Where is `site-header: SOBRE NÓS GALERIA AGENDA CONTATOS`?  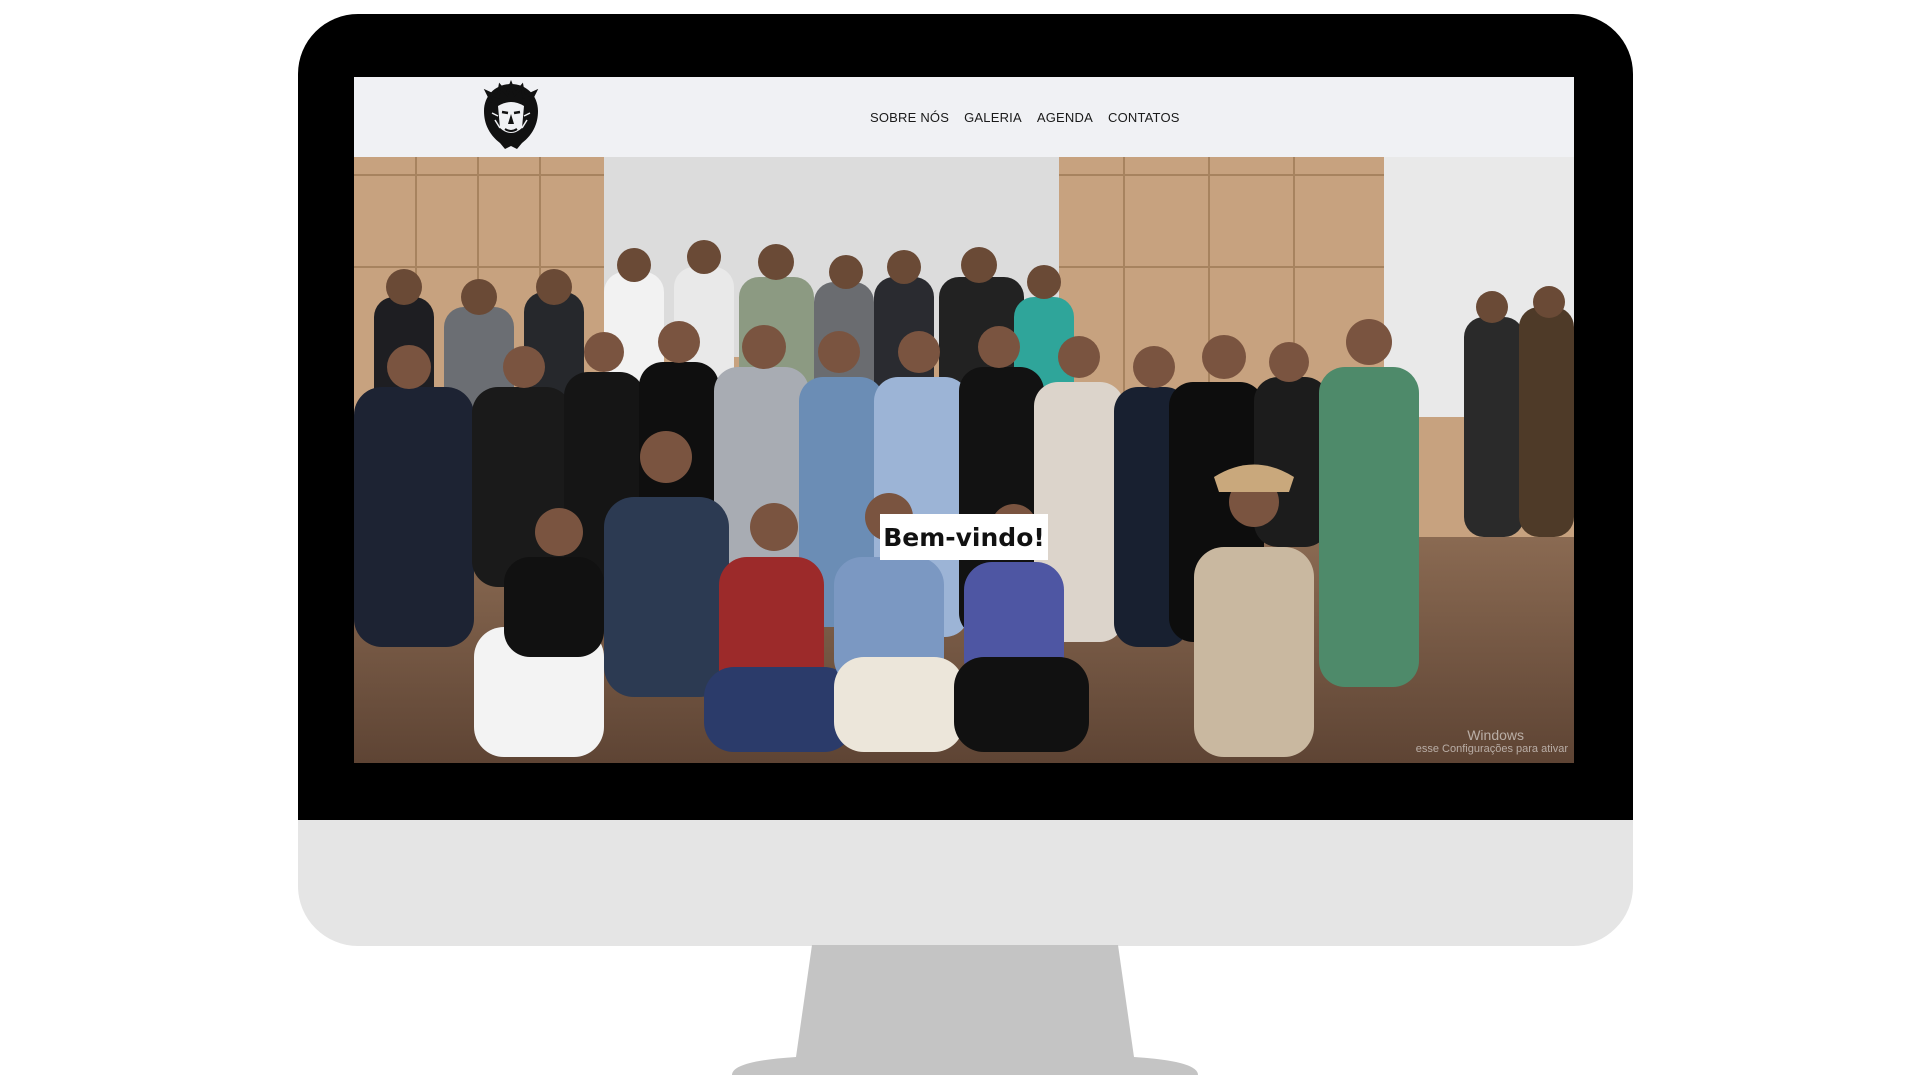
site-header: SOBRE NÓS GALERIA AGENDA CONTATOS is located at coordinates (964, 117).